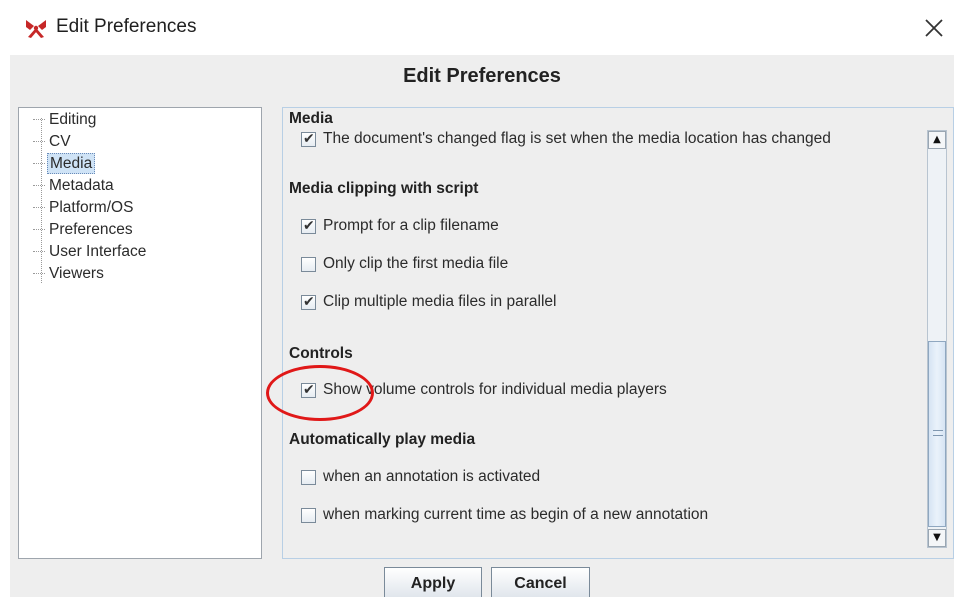 This screenshot has width=954, height=597. What do you see at coordinates (126, 26) in the screenshot?
I see `window-title: Edit Preferences` at bounding box center [126, 26].